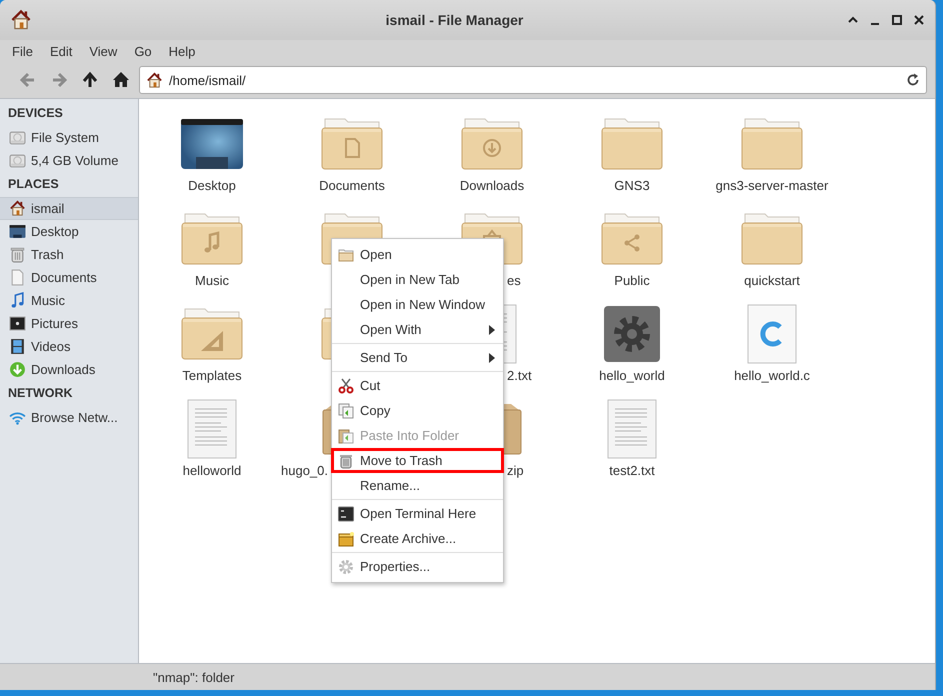 The image size is (943, 696). Describe the element at coordinates (417, 385) in the screenshot. I see `menu-item: Cut` at that location.